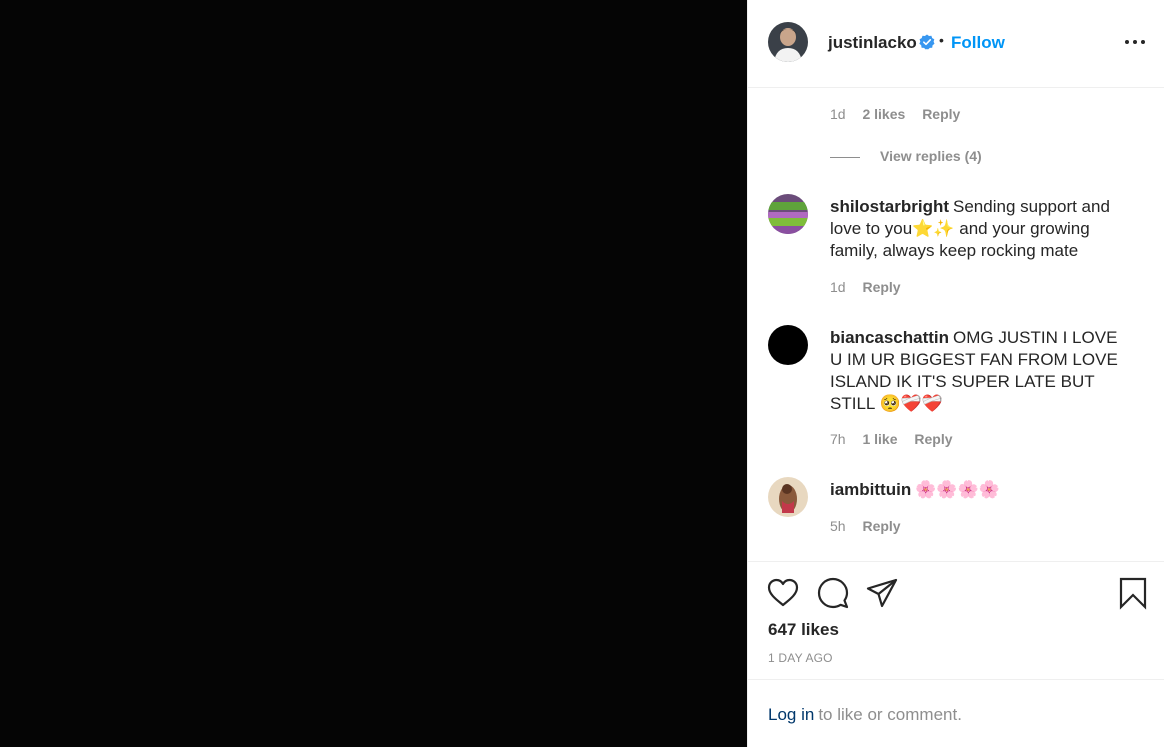 This screenshot has height=747, width=1164. What do you see at coordinates (927, 42) in the screenshot?
I see `verified-badge-icon` at bounding box center [927, 42].